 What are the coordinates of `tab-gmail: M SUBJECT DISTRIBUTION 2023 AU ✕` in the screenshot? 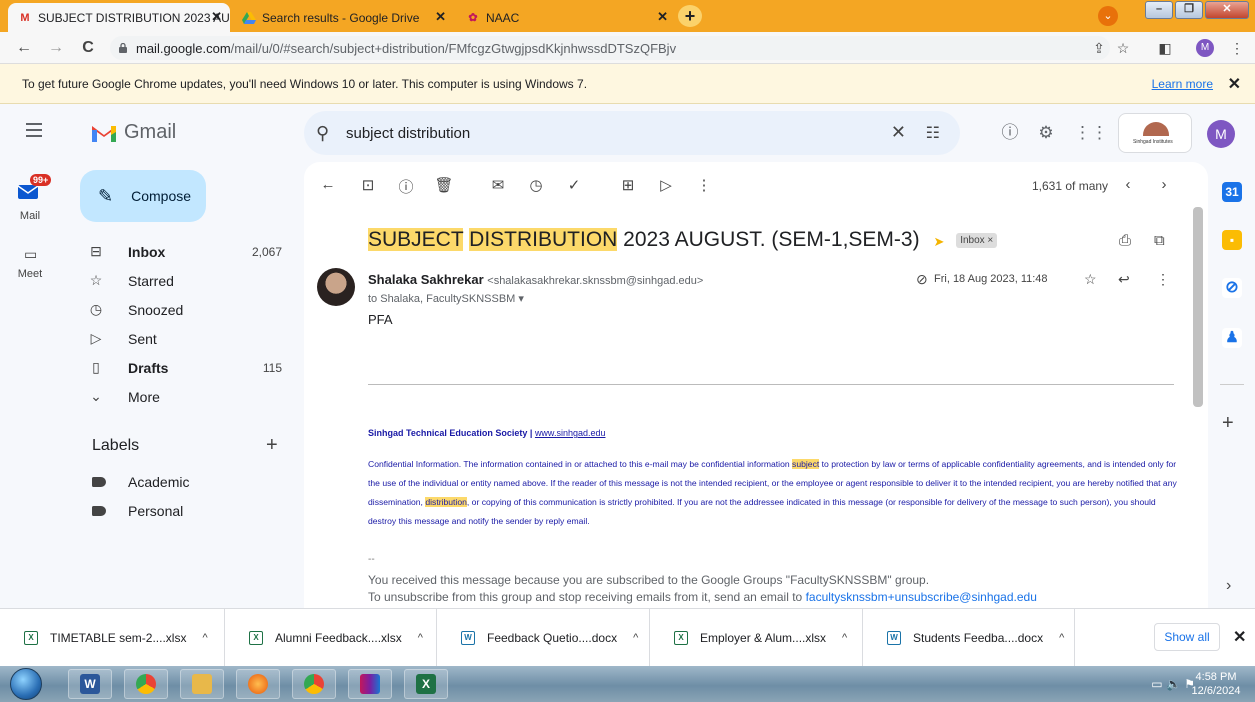 It's located at (119, 17).